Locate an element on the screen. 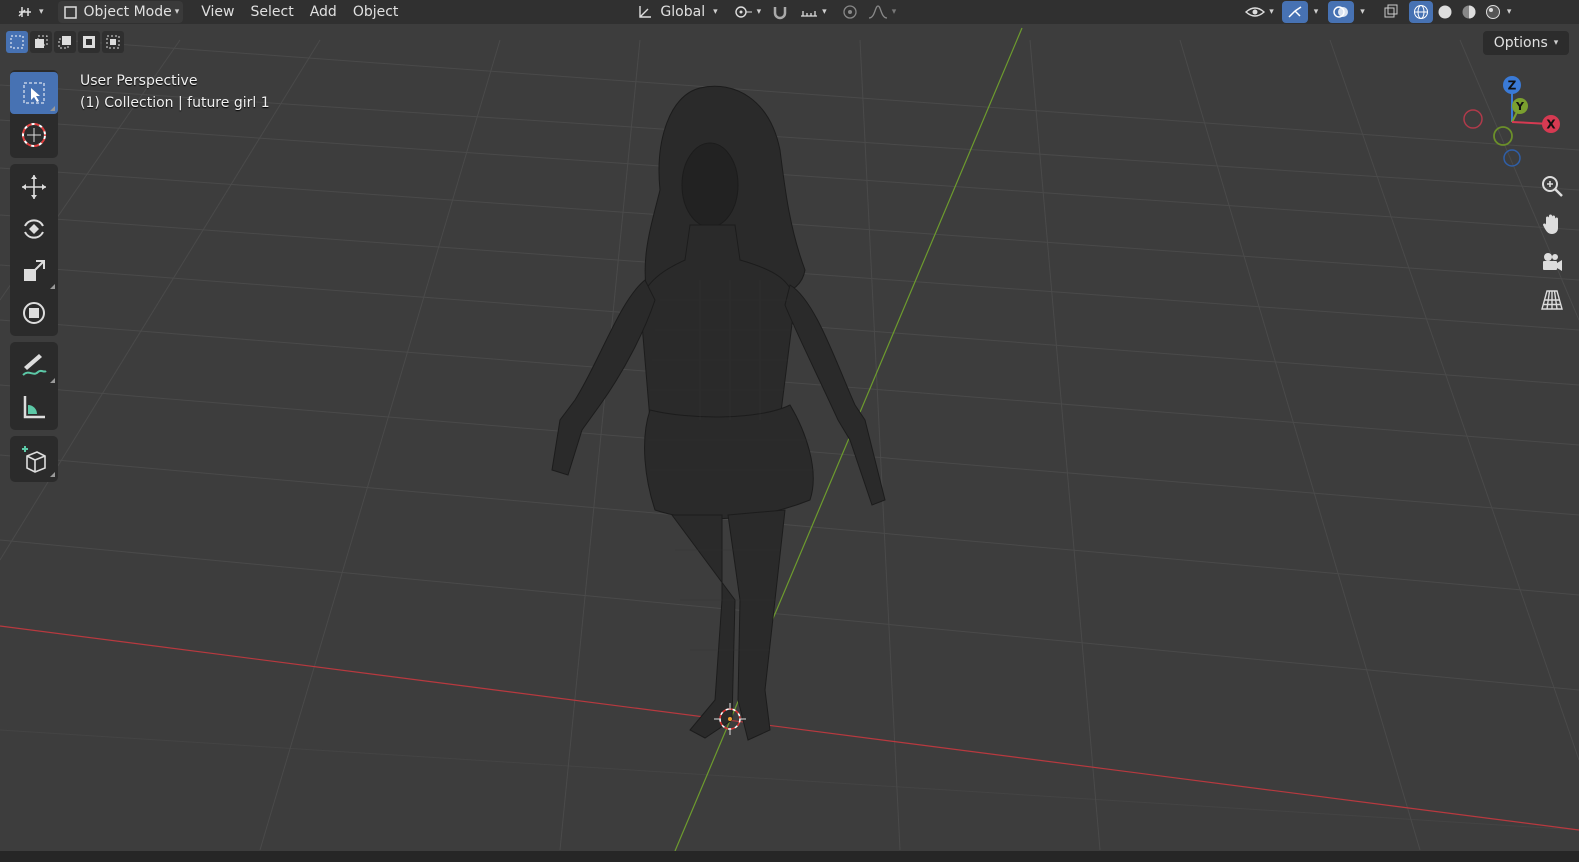  tool-group-select is located at coordinates (34, 114).